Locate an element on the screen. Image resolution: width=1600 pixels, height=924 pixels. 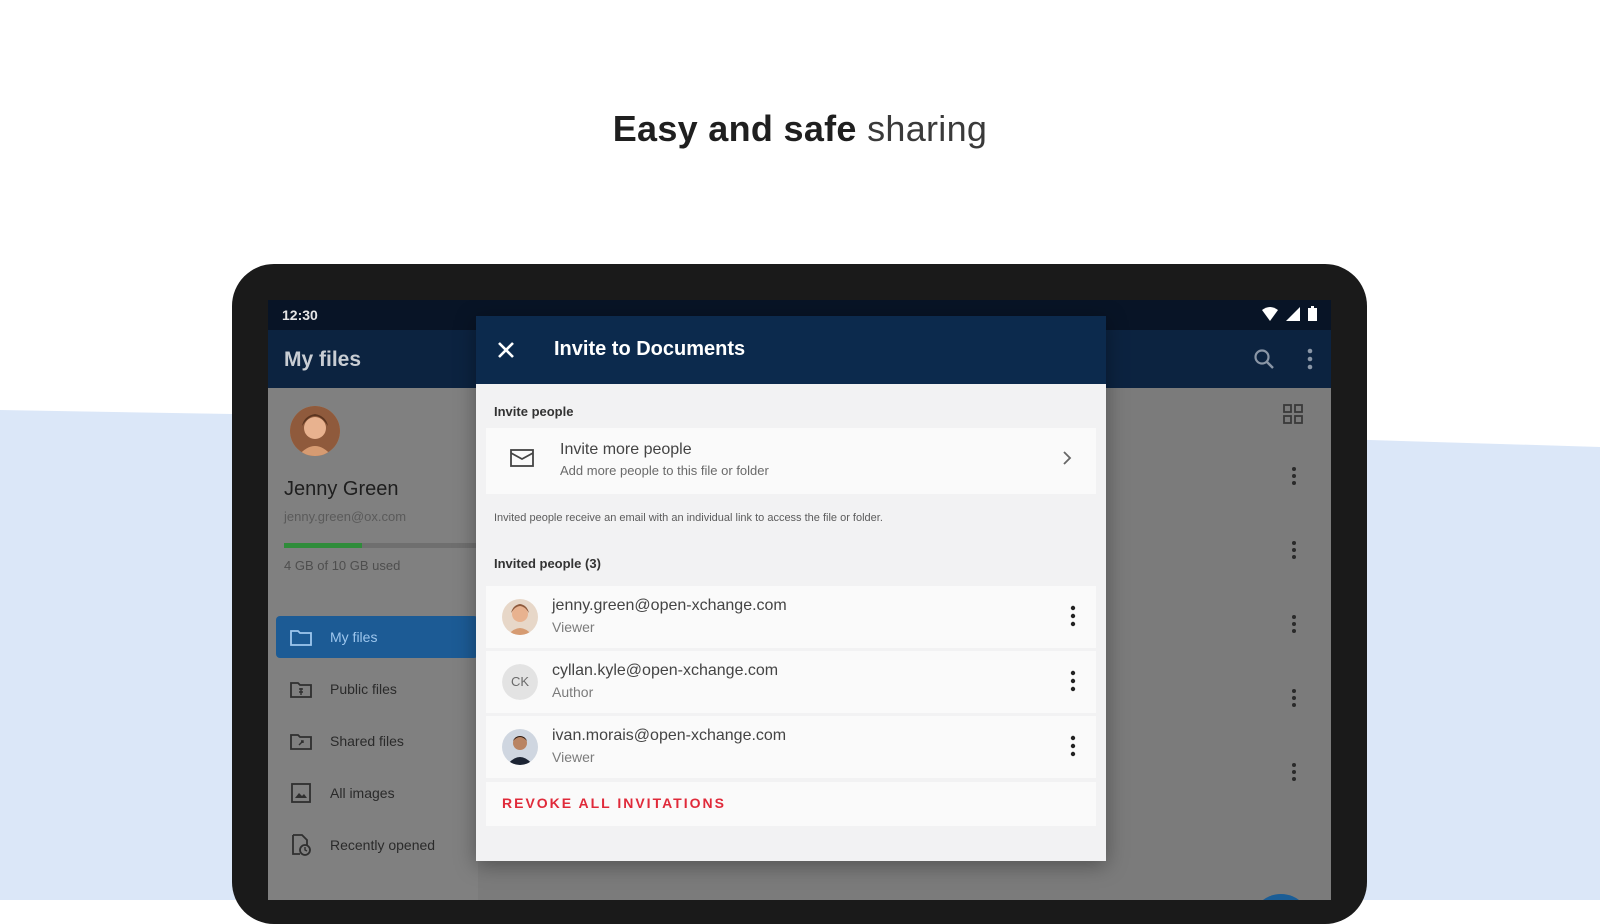
invited-email: ivan.morais@open-xchange.com is located at coordinates (669, 735).